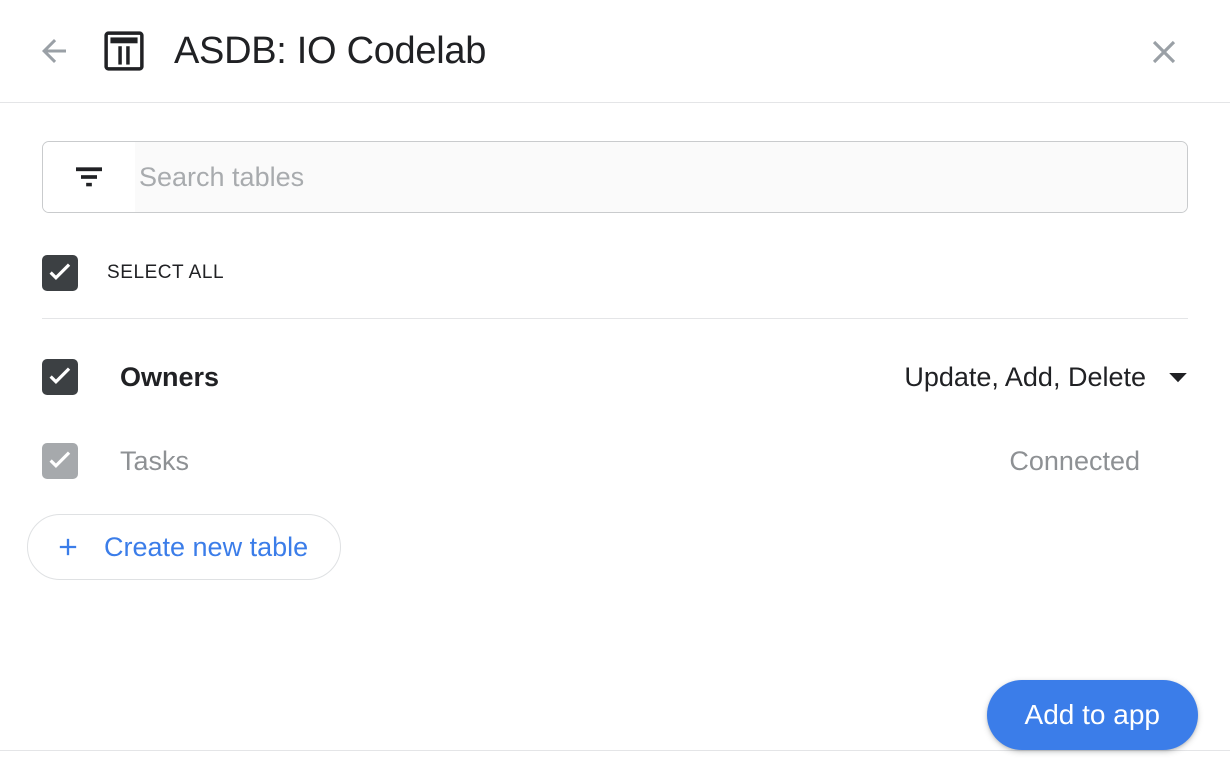 The image size is (1230, 782). What do you see at coordinates (661, 177) in the screenshot?
I see `search-input` at bounding box center [661, 177].